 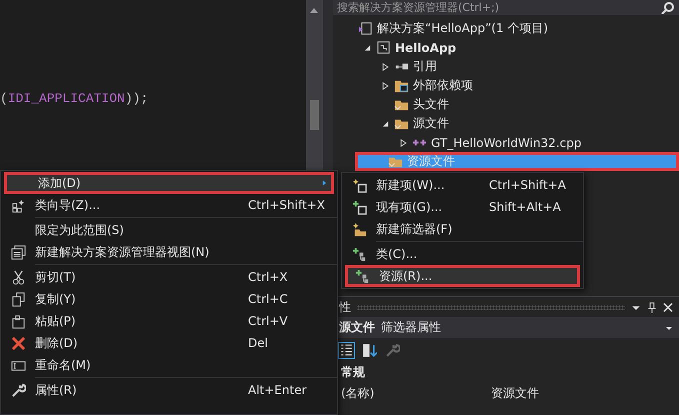 I want to click on menu-item: 复制(Y) Ctrl+C, so click(x=169, y=299).